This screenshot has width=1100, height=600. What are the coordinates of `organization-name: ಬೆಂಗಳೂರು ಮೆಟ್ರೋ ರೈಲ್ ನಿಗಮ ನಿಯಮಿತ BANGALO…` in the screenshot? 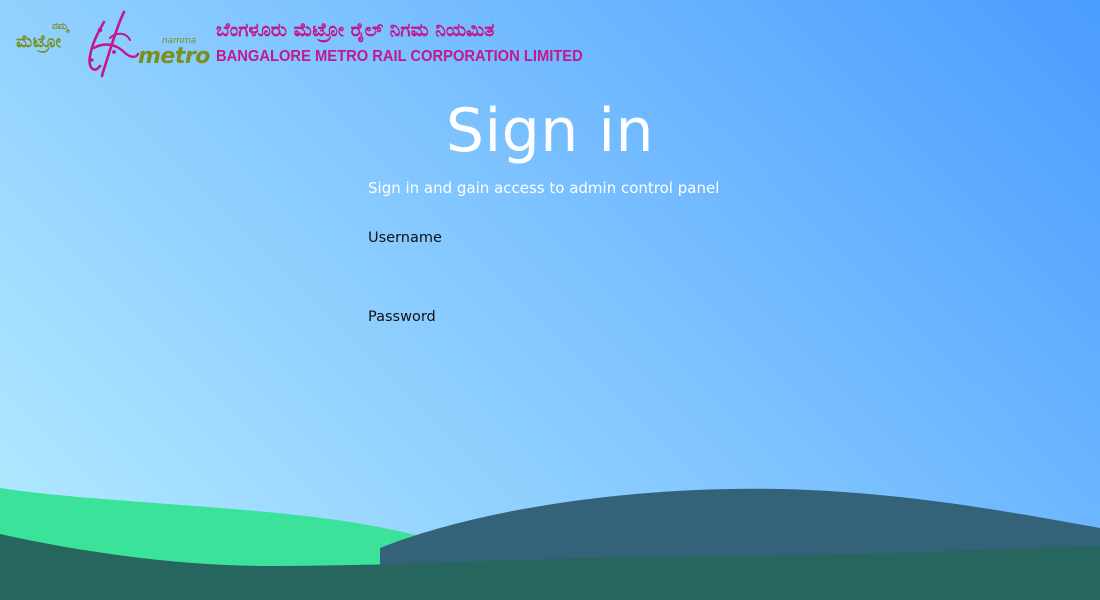 It's located at (409, 37).